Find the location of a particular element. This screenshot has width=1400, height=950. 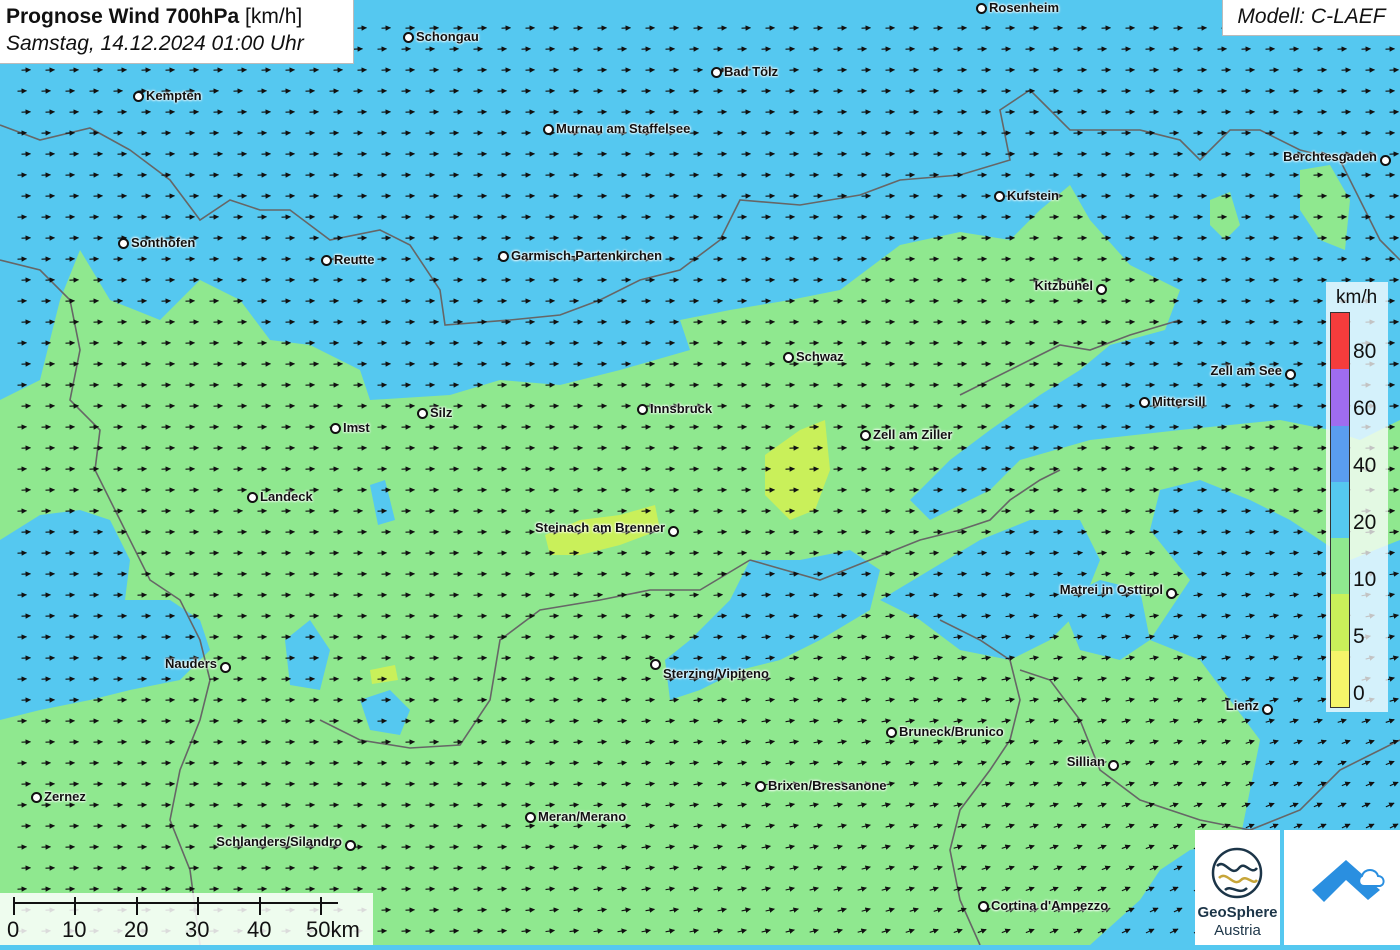

forecast-date: Samstag, 14.12.2024 01:00 Uhr is located at coordinates (176, 44).